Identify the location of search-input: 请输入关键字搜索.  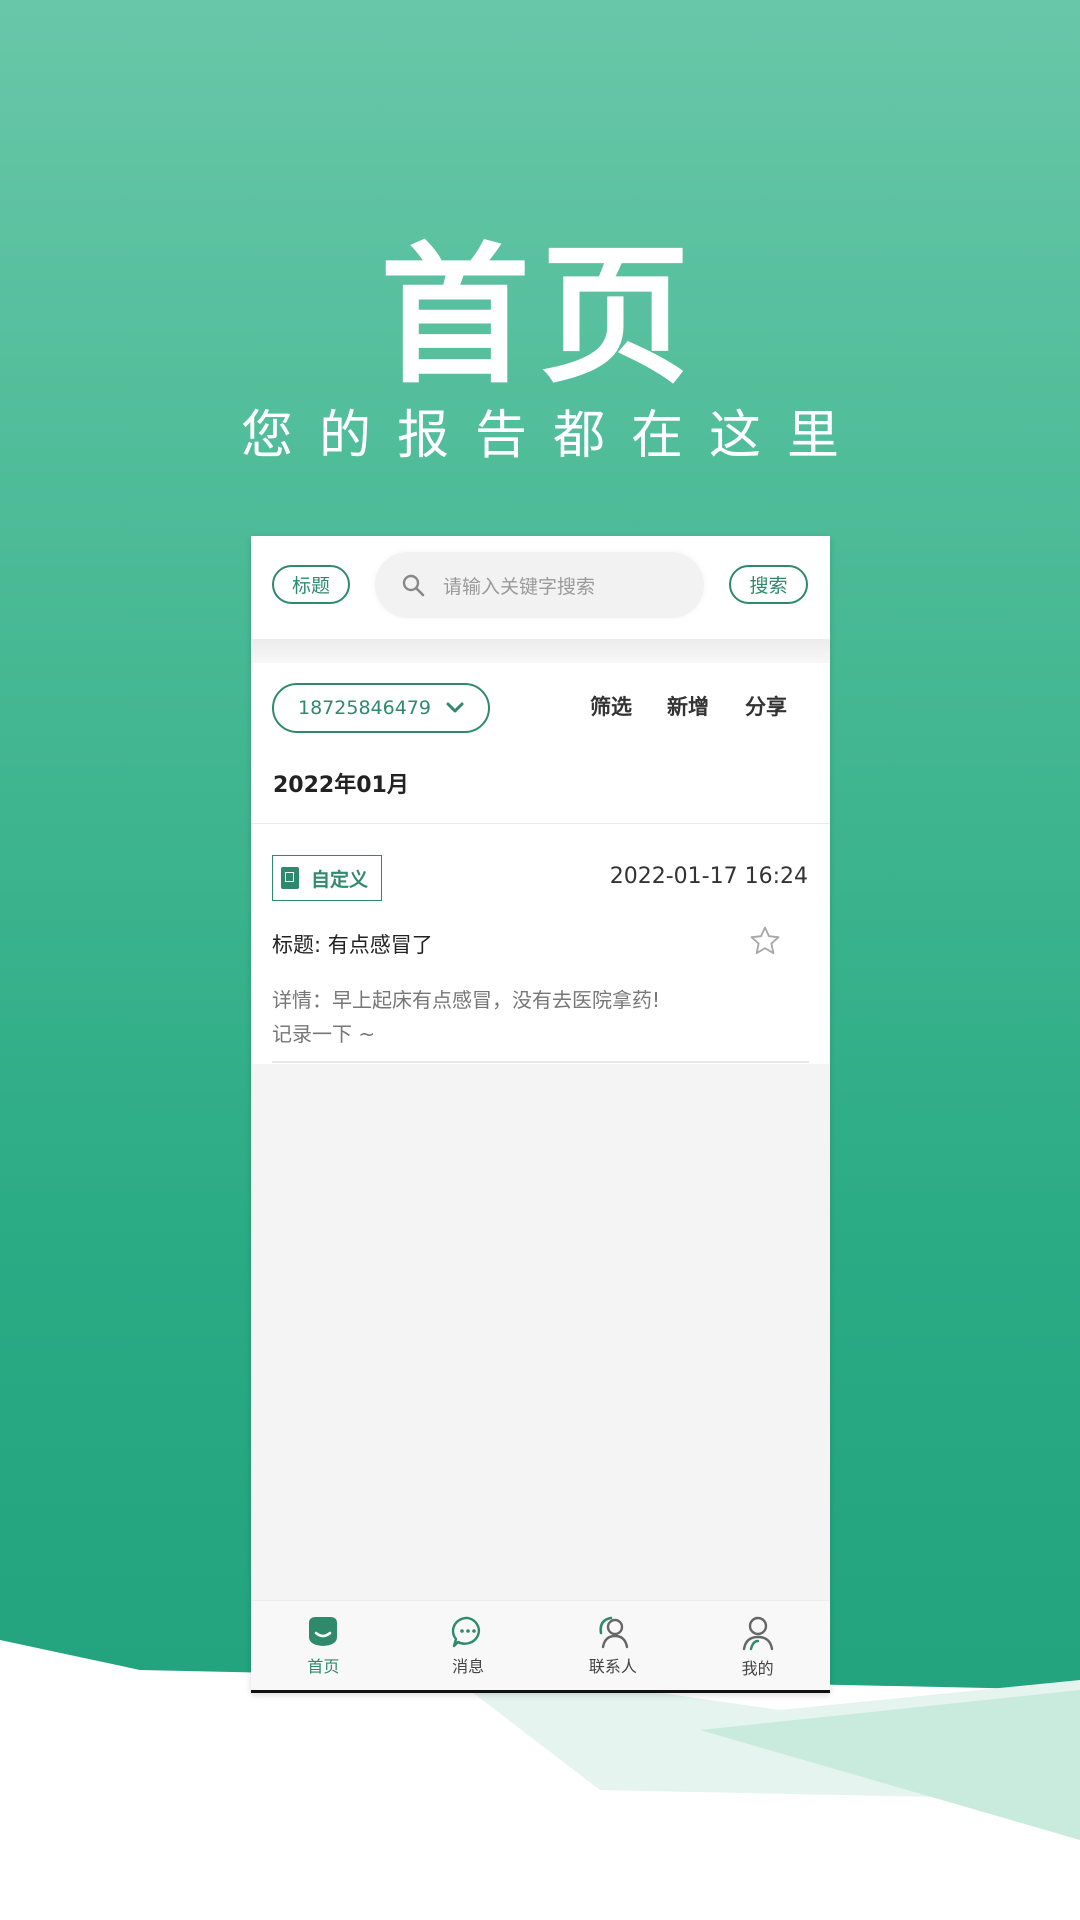
(539, 585).